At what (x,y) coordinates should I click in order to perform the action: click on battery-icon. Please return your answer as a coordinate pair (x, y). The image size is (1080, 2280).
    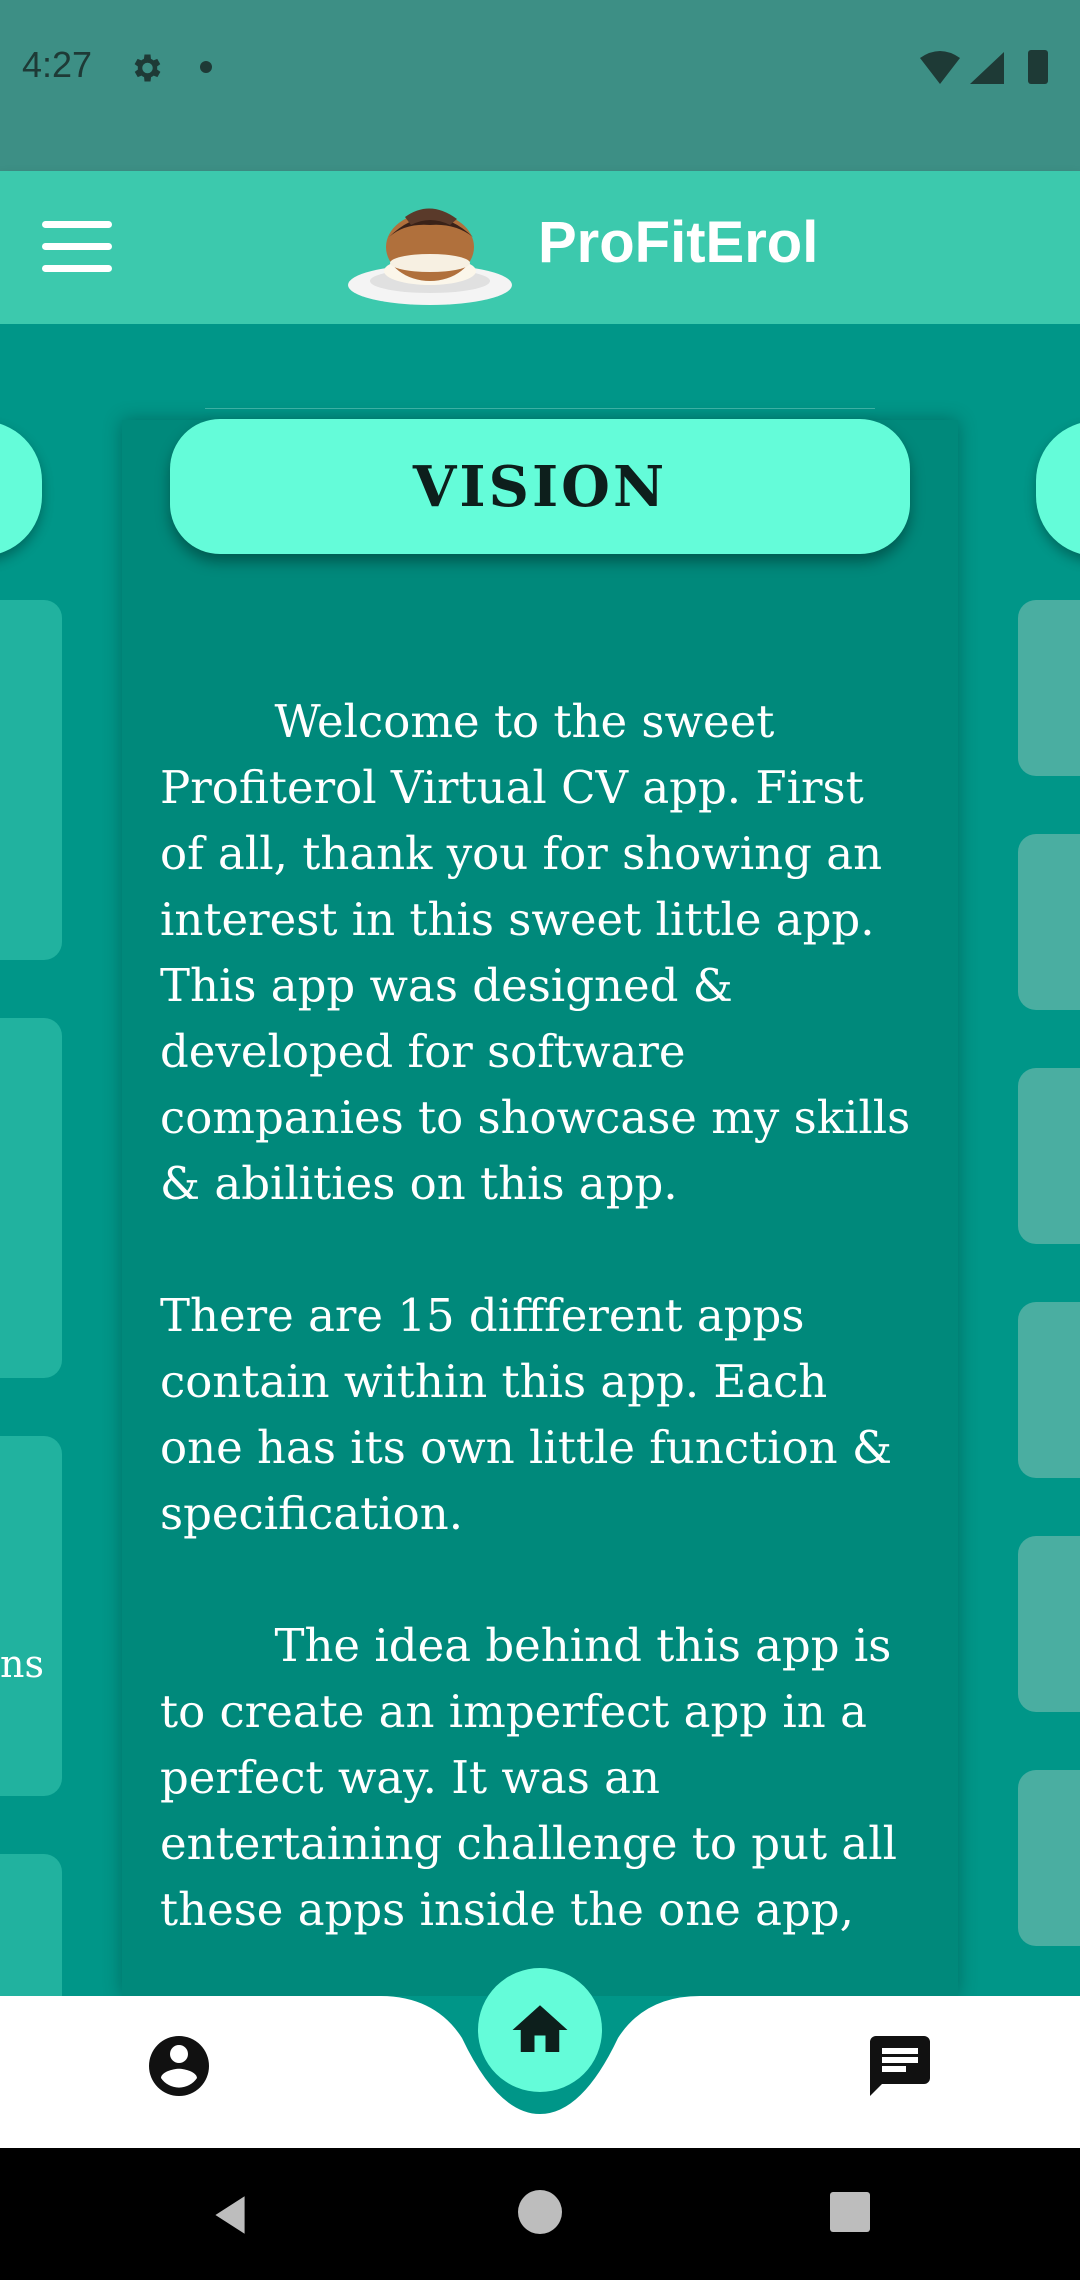
    Looking at the image, I should click on (1038, 67).